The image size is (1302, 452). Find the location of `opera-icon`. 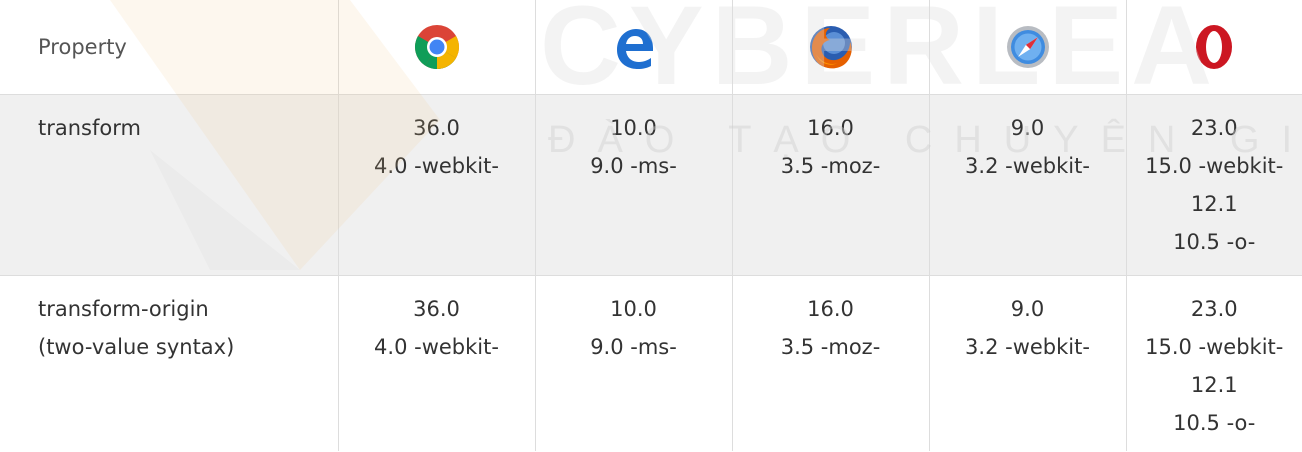

opera-icon is located at coordinates (1214, 46).